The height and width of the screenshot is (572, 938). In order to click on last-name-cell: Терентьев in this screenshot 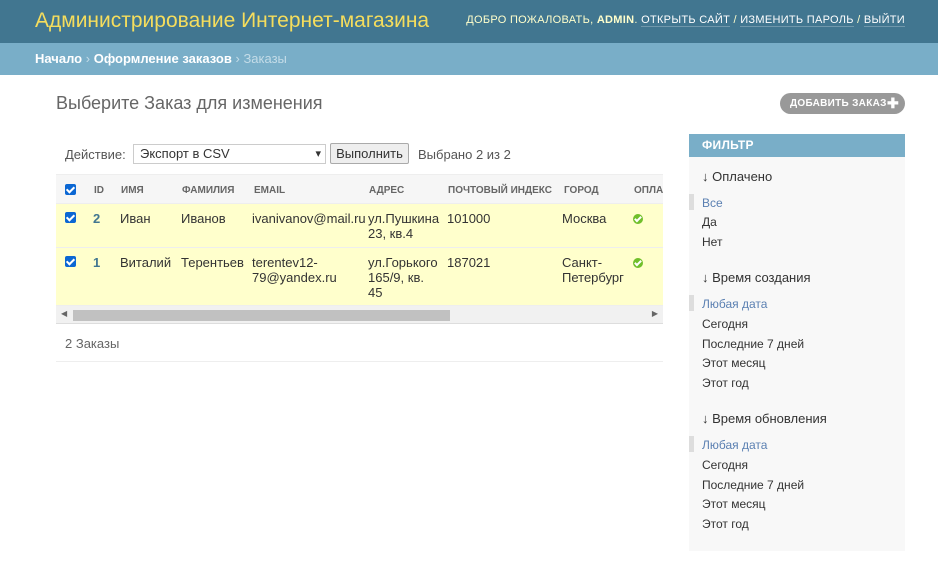, I will do `click(212, 262)`.